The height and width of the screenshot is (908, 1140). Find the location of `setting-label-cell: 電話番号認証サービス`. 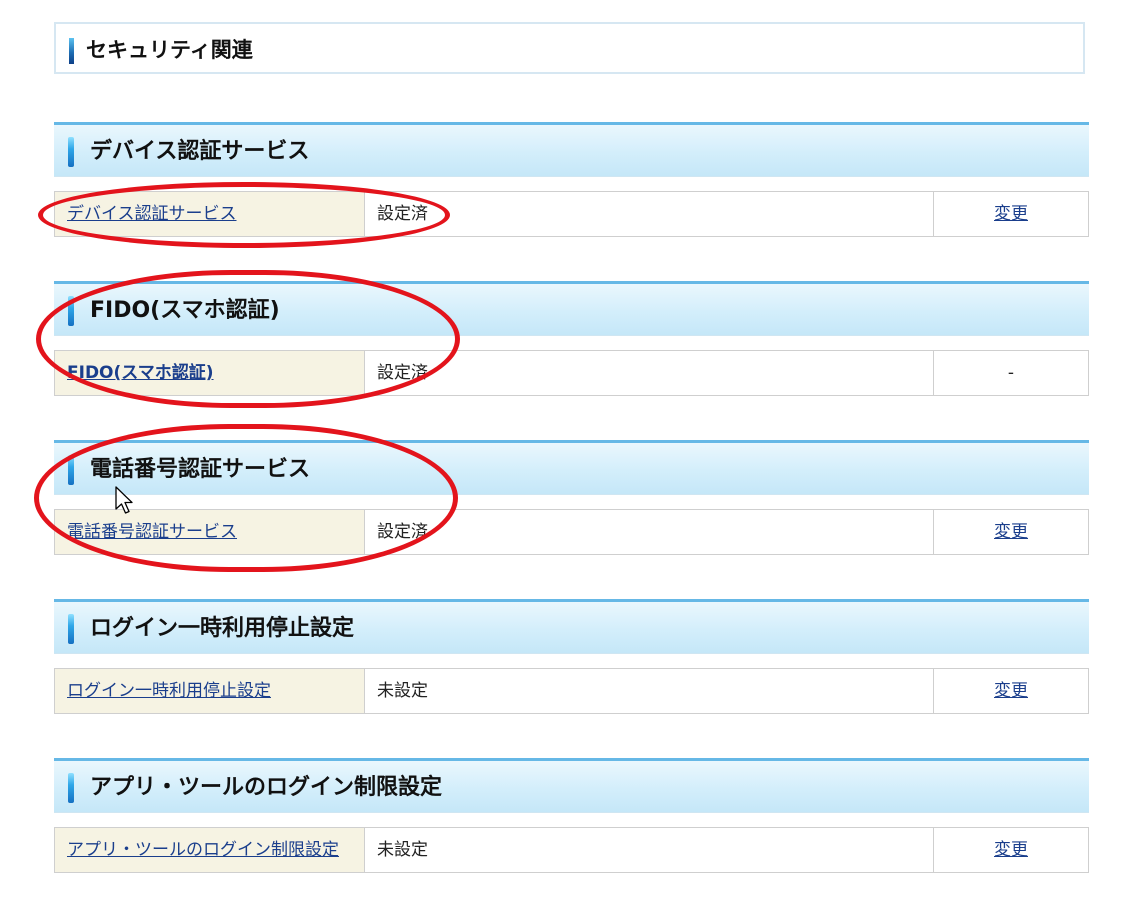

setting-label-cell: 電話番号認証サービス is located at coordinates (210, 532).